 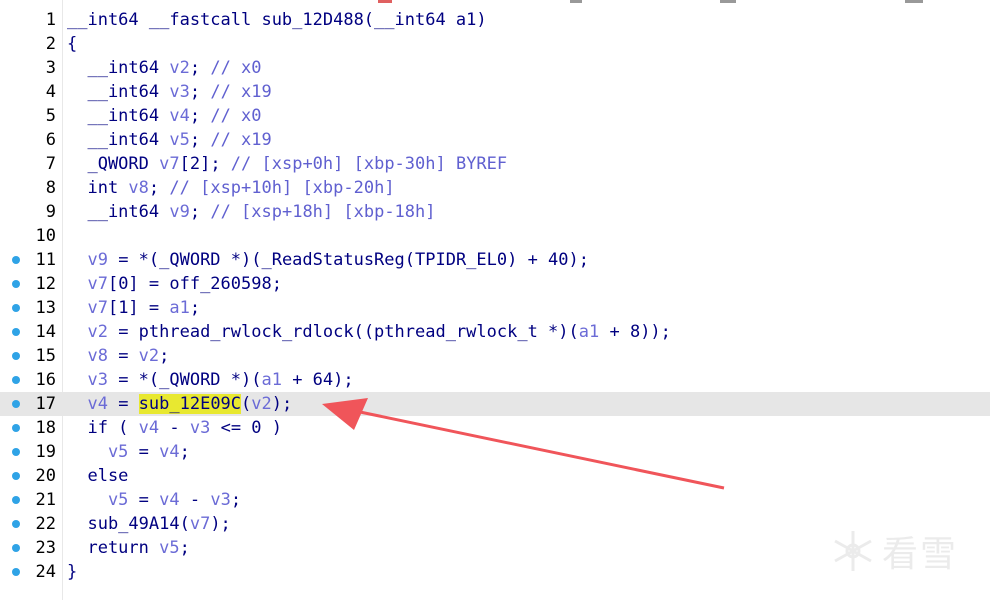 I want to click on code-text: int v8; // [xsp+10h] [xbp-20h], so click(x=230, y=188).